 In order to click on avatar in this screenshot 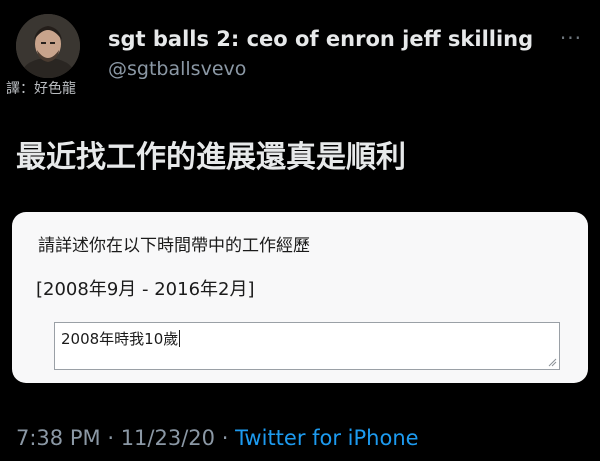, I will do `click(48, 46)`.